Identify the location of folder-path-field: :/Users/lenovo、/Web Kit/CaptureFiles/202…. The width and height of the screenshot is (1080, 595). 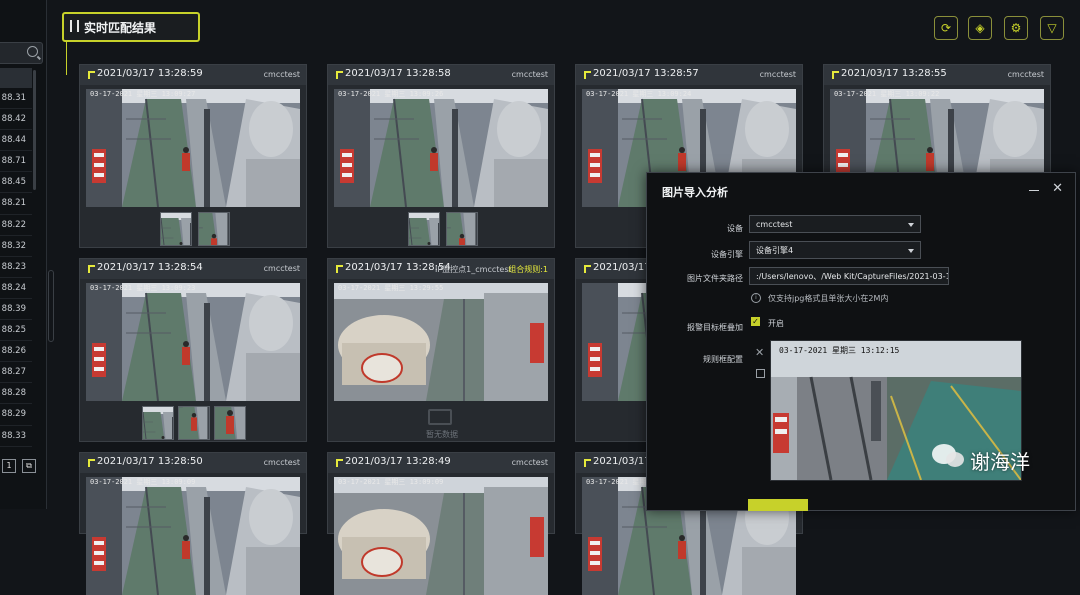
(849, 276).